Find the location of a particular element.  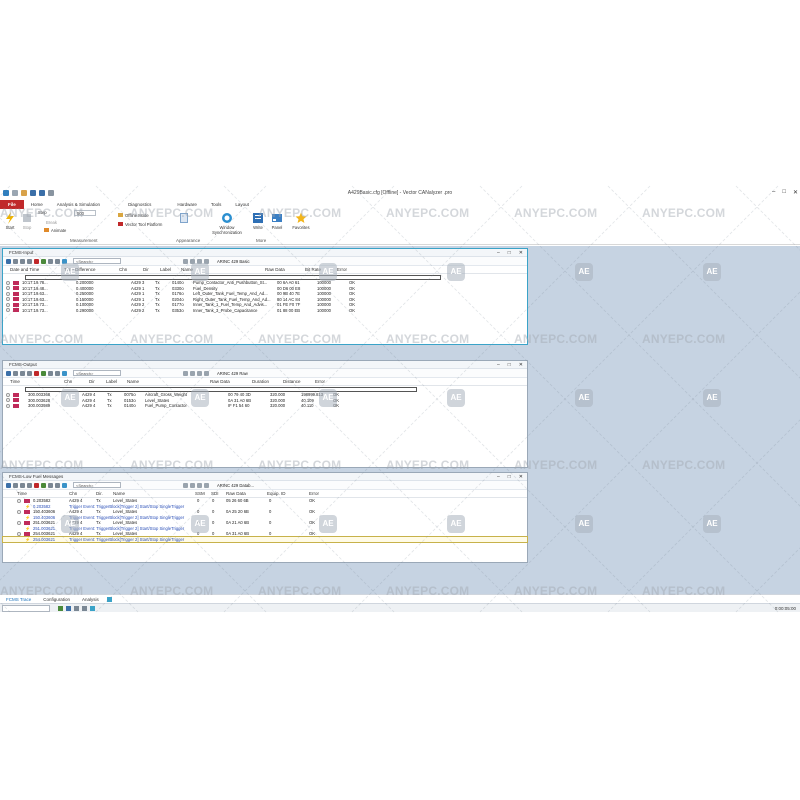

sort-icon is located at coordinates (22, 373).